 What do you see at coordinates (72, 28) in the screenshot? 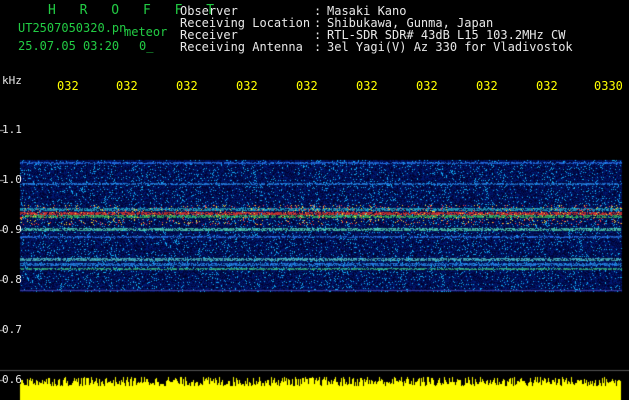
I see `filename-label: UT2507050320.pn` at bounding box center [72, 28].